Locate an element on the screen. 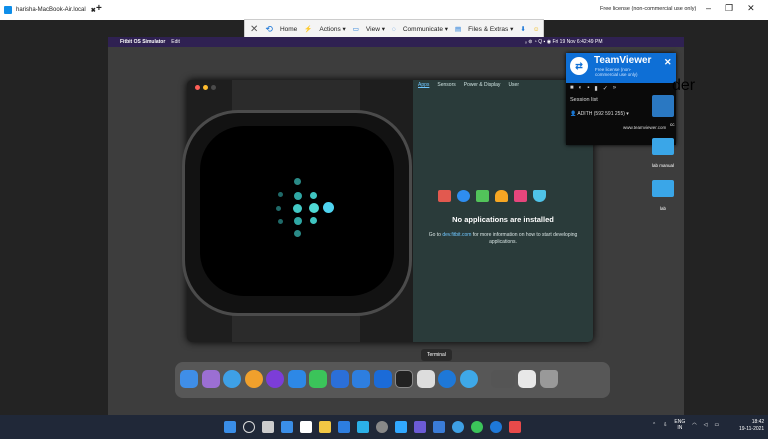 Image resolution: width=768 pixels, height=439 pixels. whatsapp-icon is located at coordinates (318, 379).